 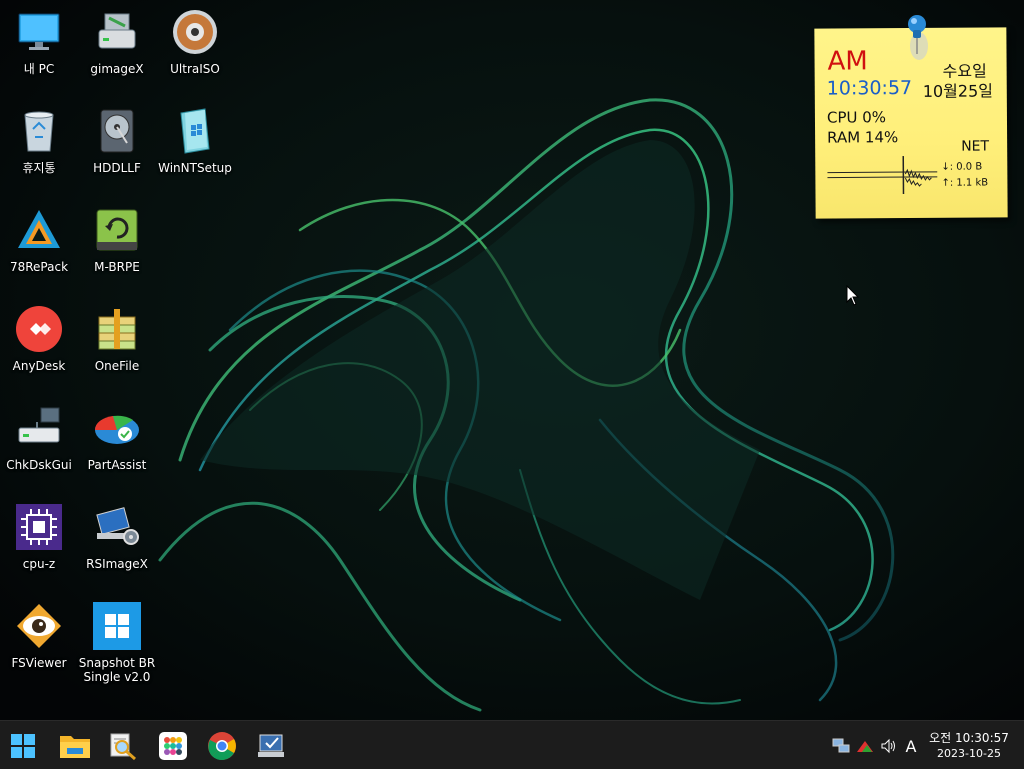 I want to click on desktop-icon-chkdskgui: ChkDskGui, so click(x=39, y=445).